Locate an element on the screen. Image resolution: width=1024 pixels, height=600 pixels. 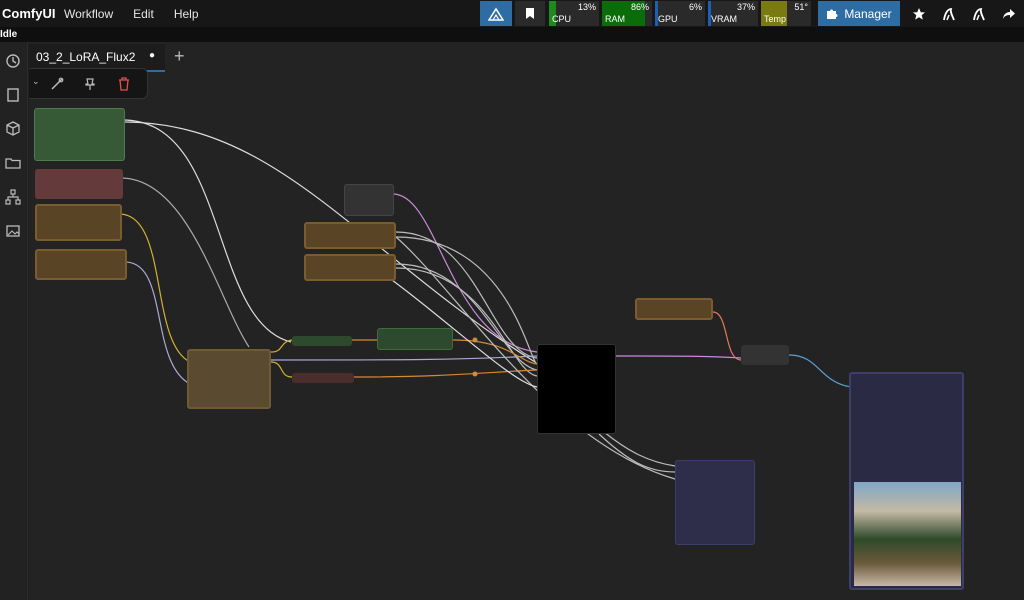
left-sidebar is located at coordinates (14, 321).